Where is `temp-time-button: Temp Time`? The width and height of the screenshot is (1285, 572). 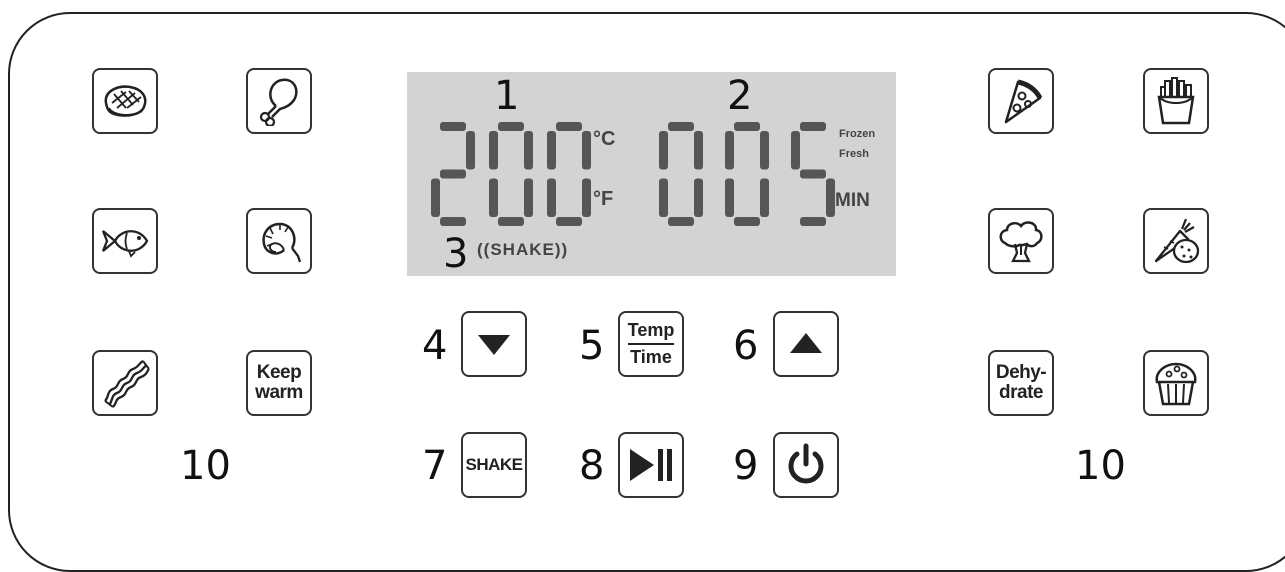
temp-time-button: Temp Time is located at coordinates (651, 344).